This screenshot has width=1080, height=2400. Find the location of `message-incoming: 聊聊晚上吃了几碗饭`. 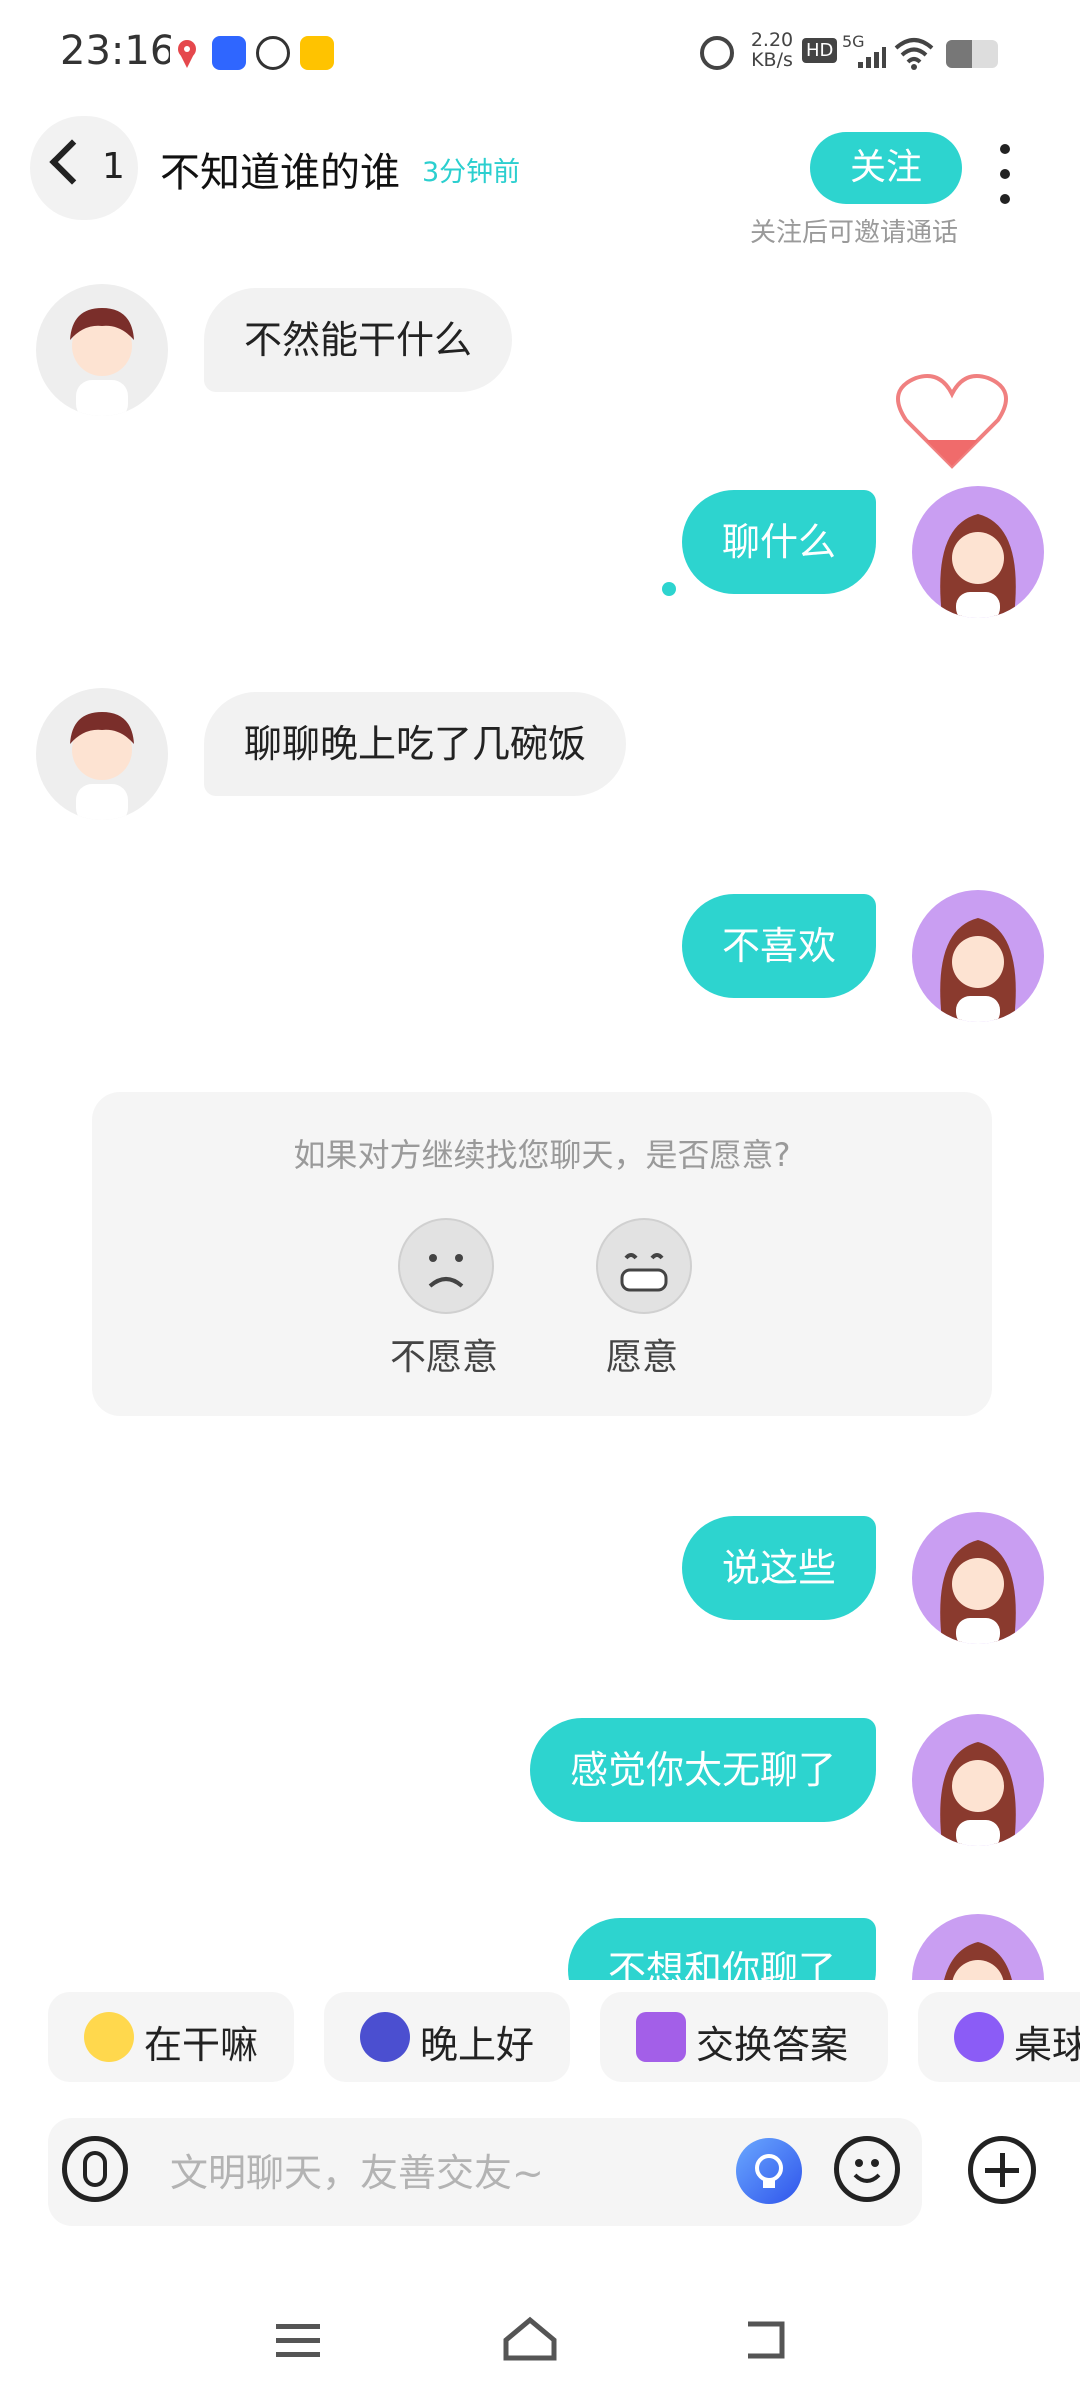

message-incoming: 聊聊晚上吃了几碗饭 is located at coordinates (415, 744).